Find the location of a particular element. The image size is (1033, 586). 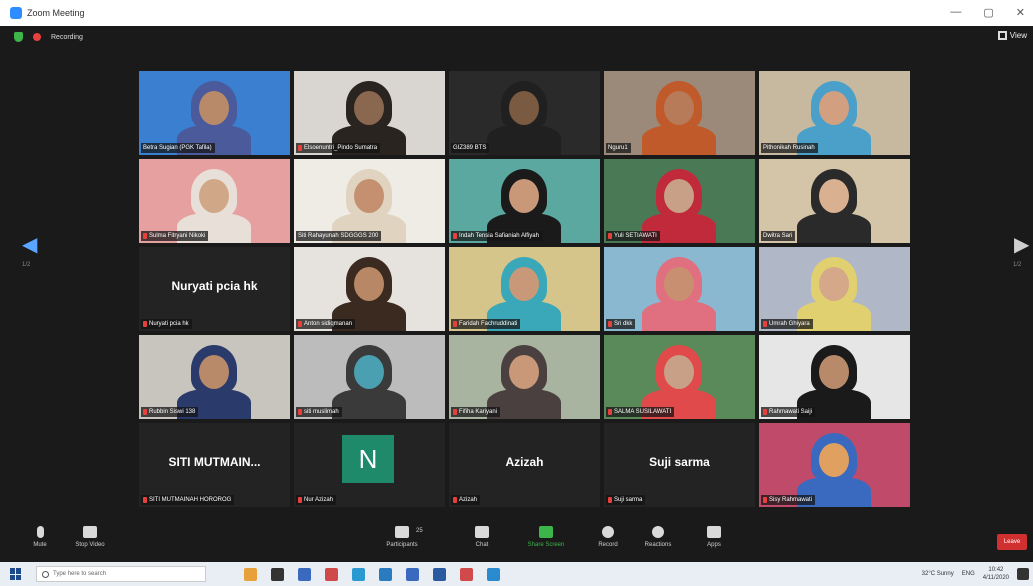

participant-tile: Yuli SETIAWATI is located at coordinates (679, 201).